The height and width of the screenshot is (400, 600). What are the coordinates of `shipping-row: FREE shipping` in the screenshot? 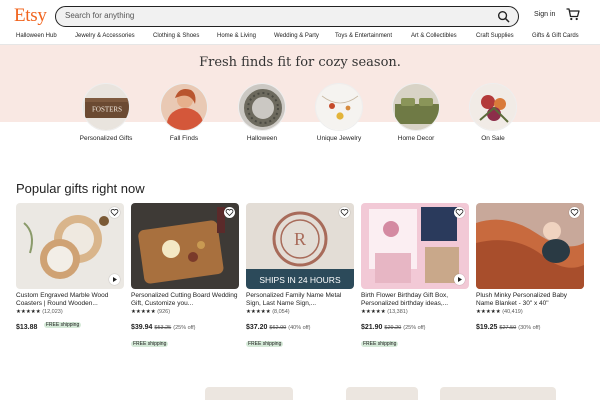 It's located at (415, 344).